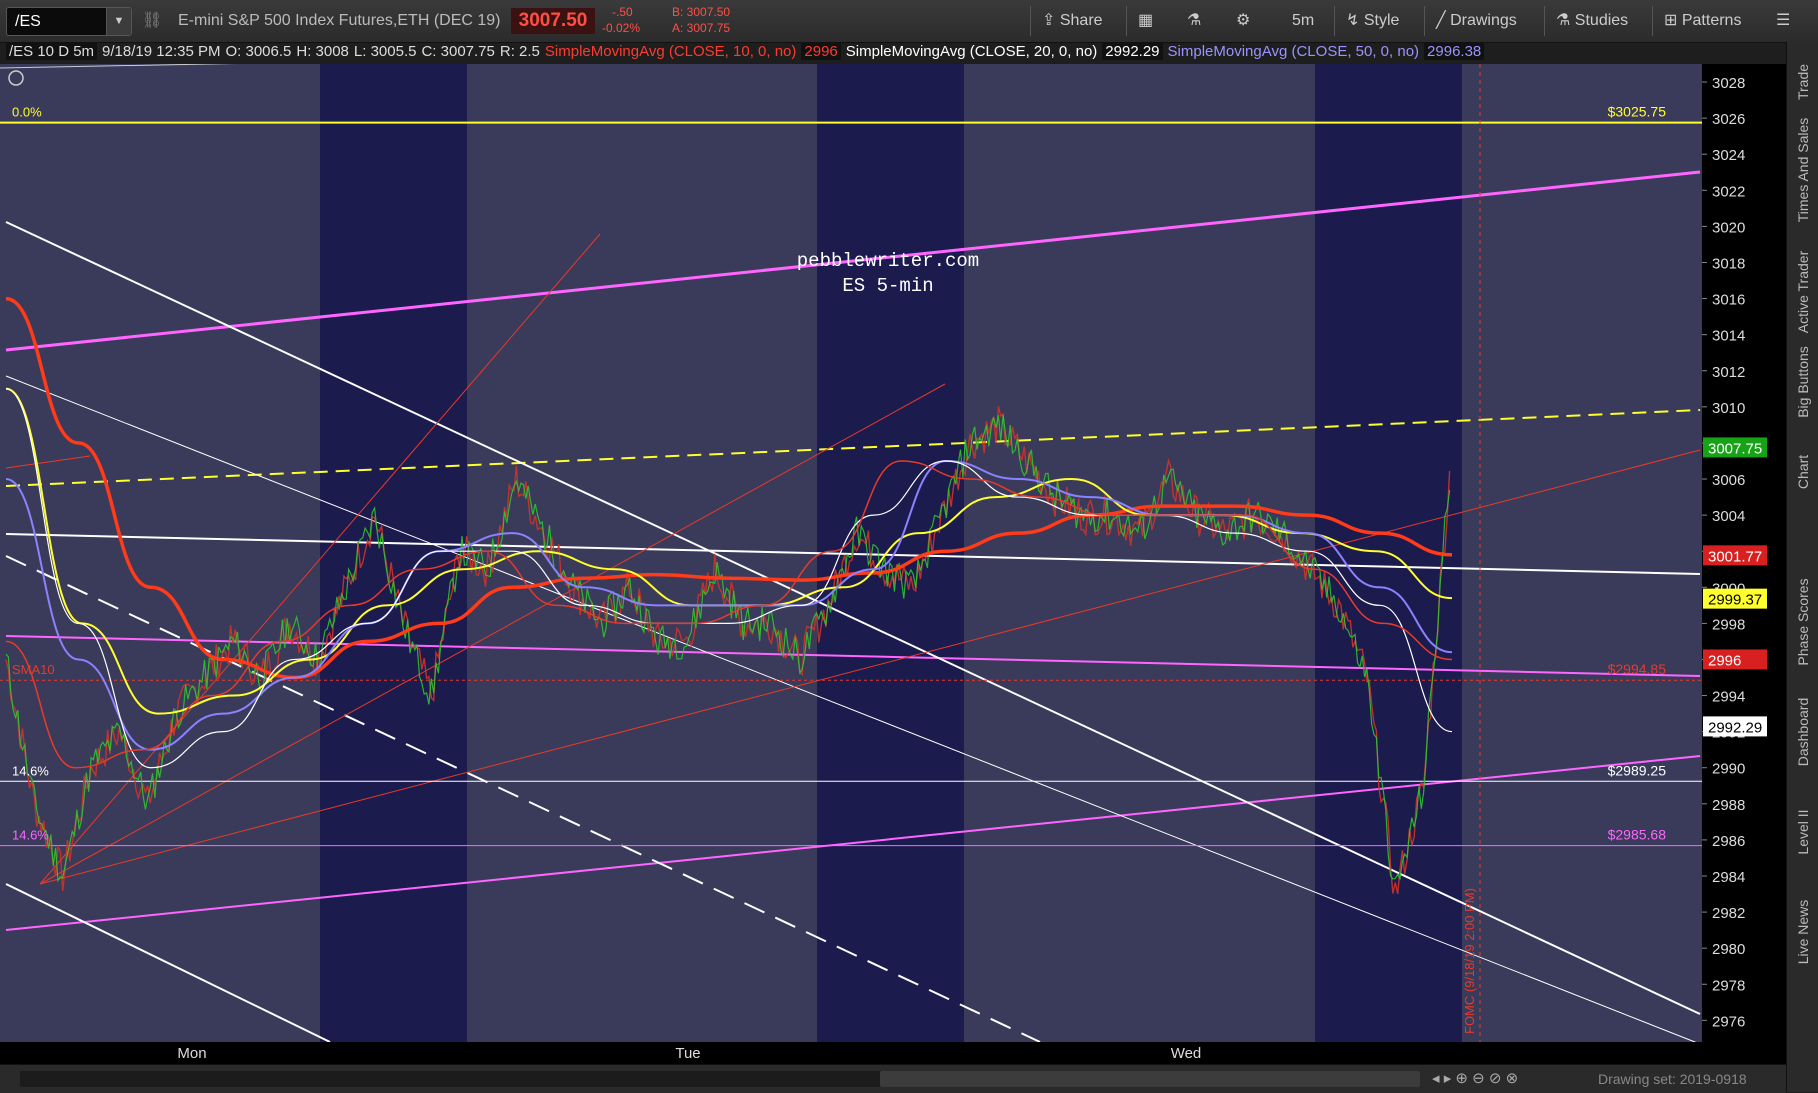 Image resolution: width=1818 pixels, height=1093 pixels. I want to click on price-tag-label: 3007.75, so click(1735, 448).